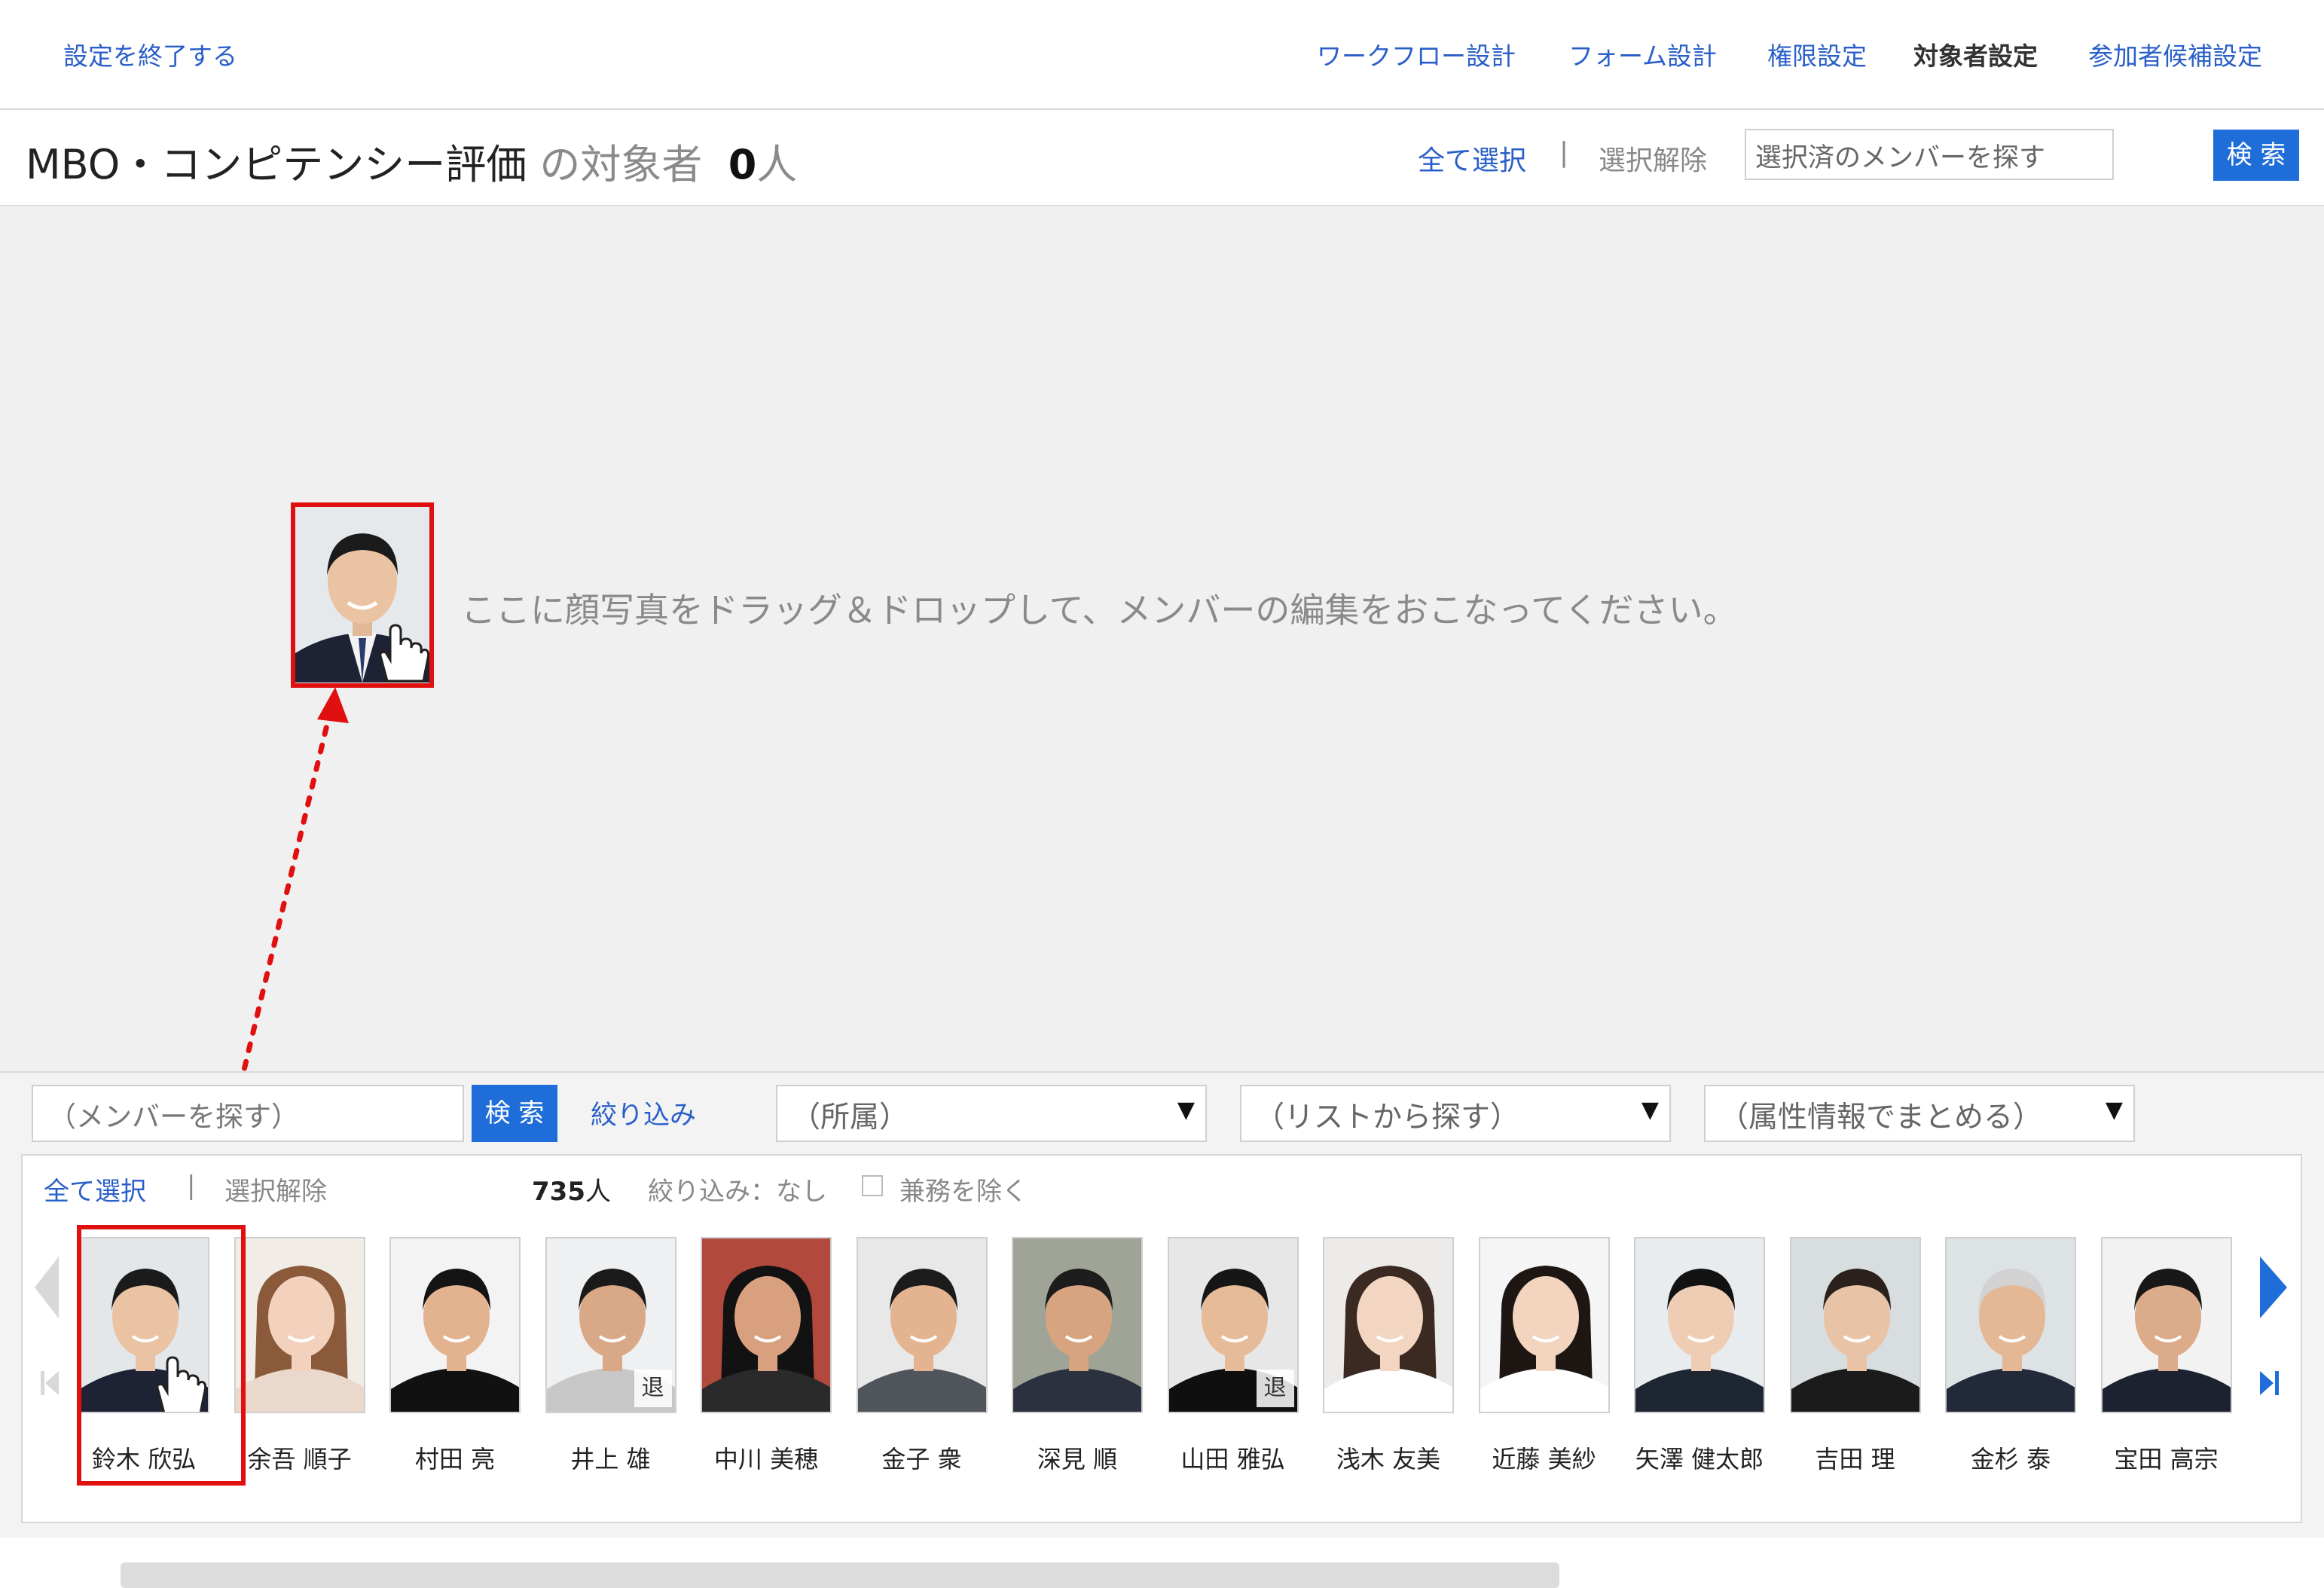 This screenshot has height=1588, width=2324. What do you see at coordinates (455, 1459) in the screenshot?
I see `member-name: 村田 亮` at bounding box center [455, 1459].